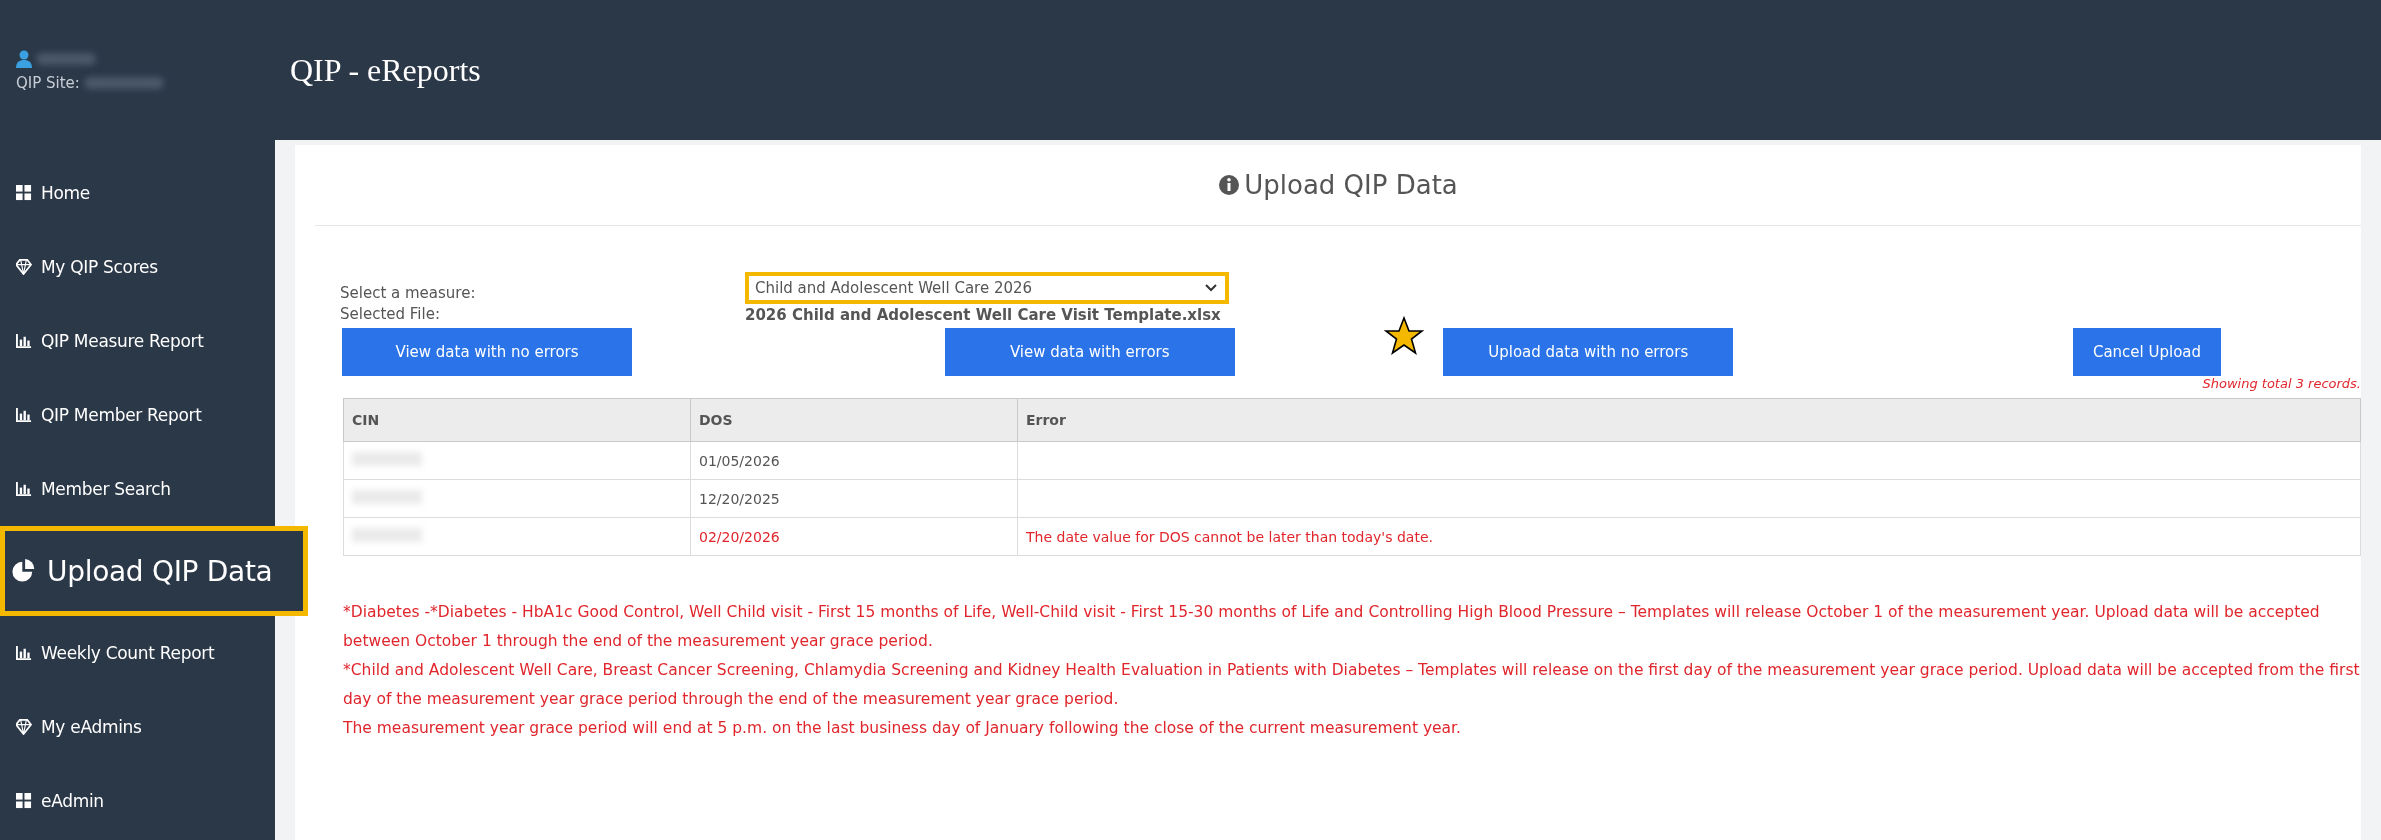  Describe the element at coordinates (854, 498) in the screenshot. I see `table-cell: 12/20/2025` at that location.